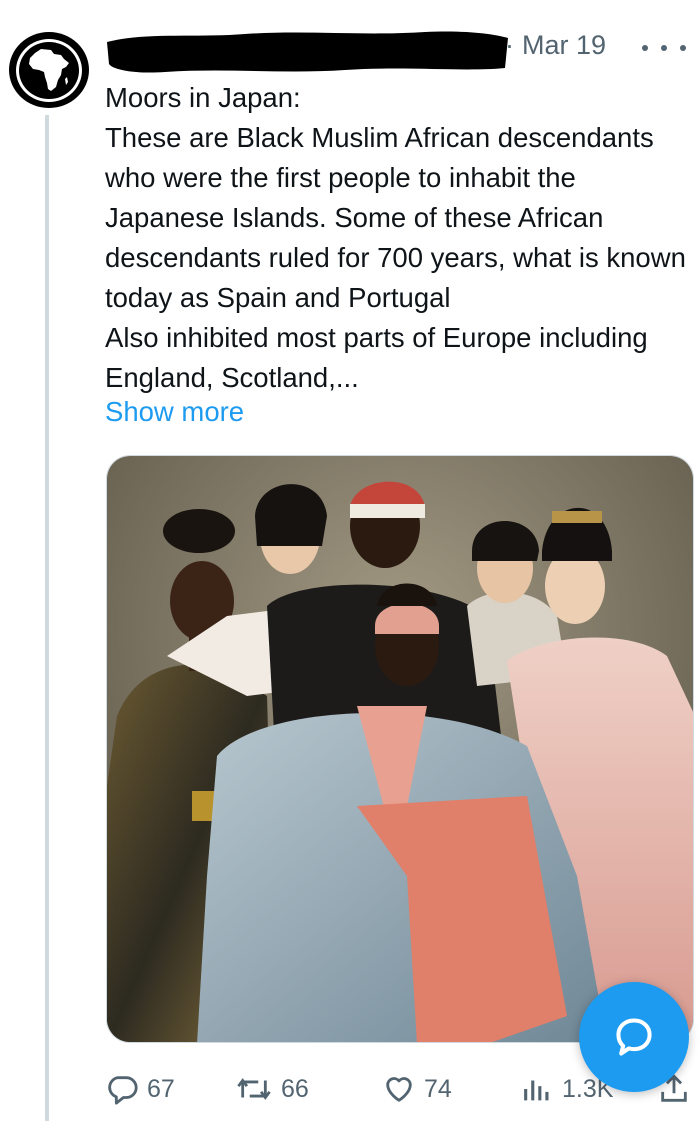 This screenshot has width=700, height=1121. I want to click on like-button: 74, so click(417, 1089).